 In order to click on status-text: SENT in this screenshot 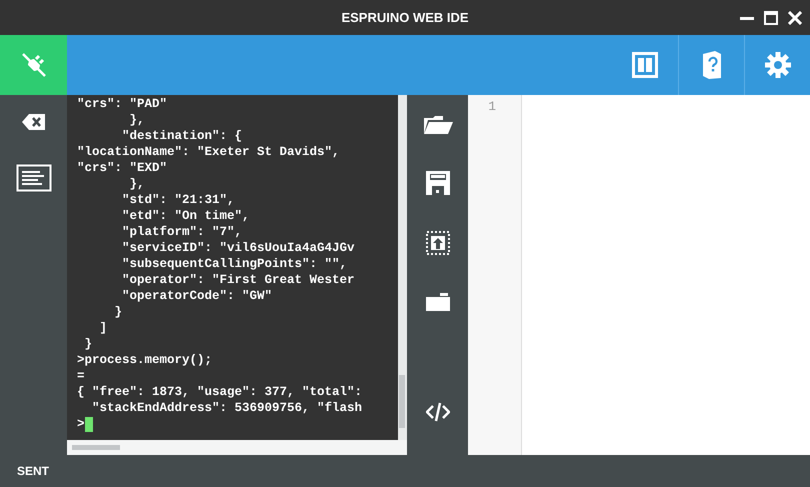, I will do `click(33, 471)`.